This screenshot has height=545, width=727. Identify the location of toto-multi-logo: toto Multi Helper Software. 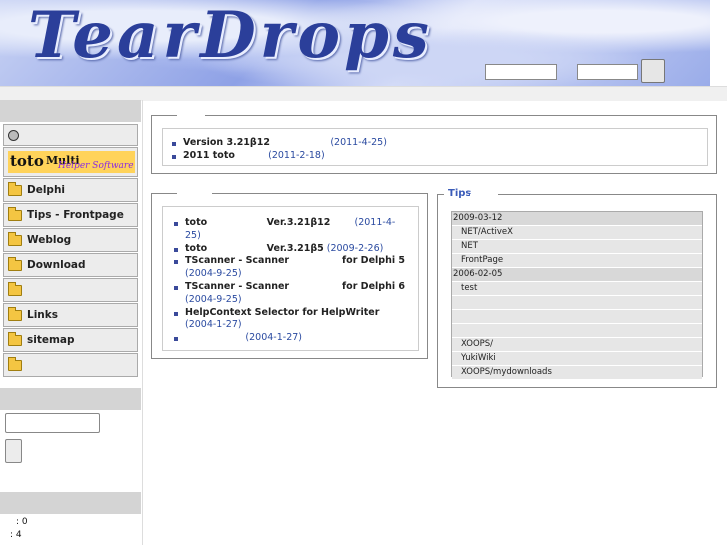
(71, 162).